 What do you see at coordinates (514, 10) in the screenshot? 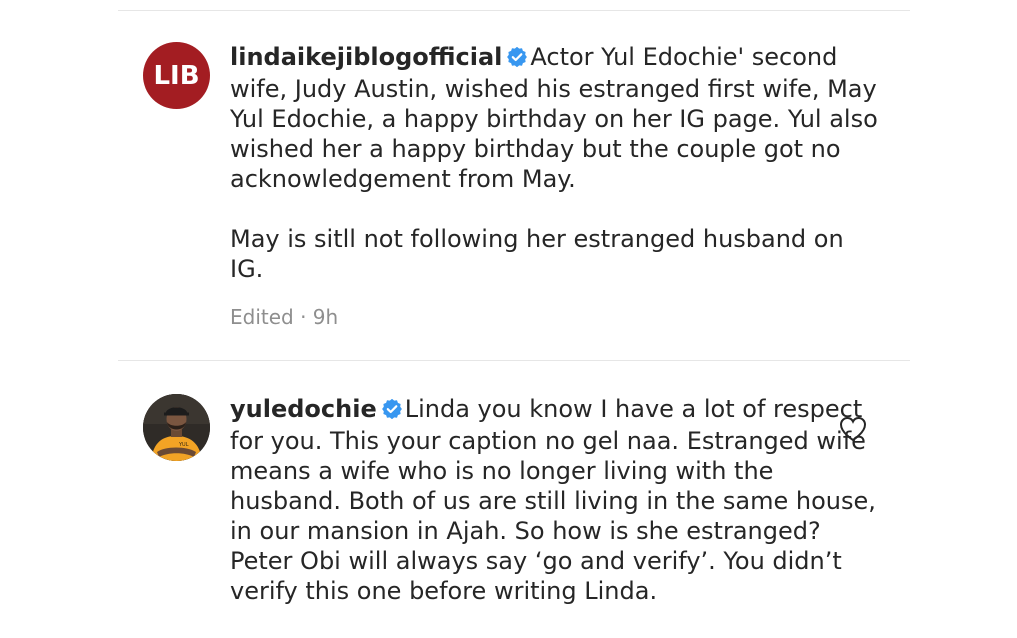
I see `top-divider` at bounding box center [514, 10].